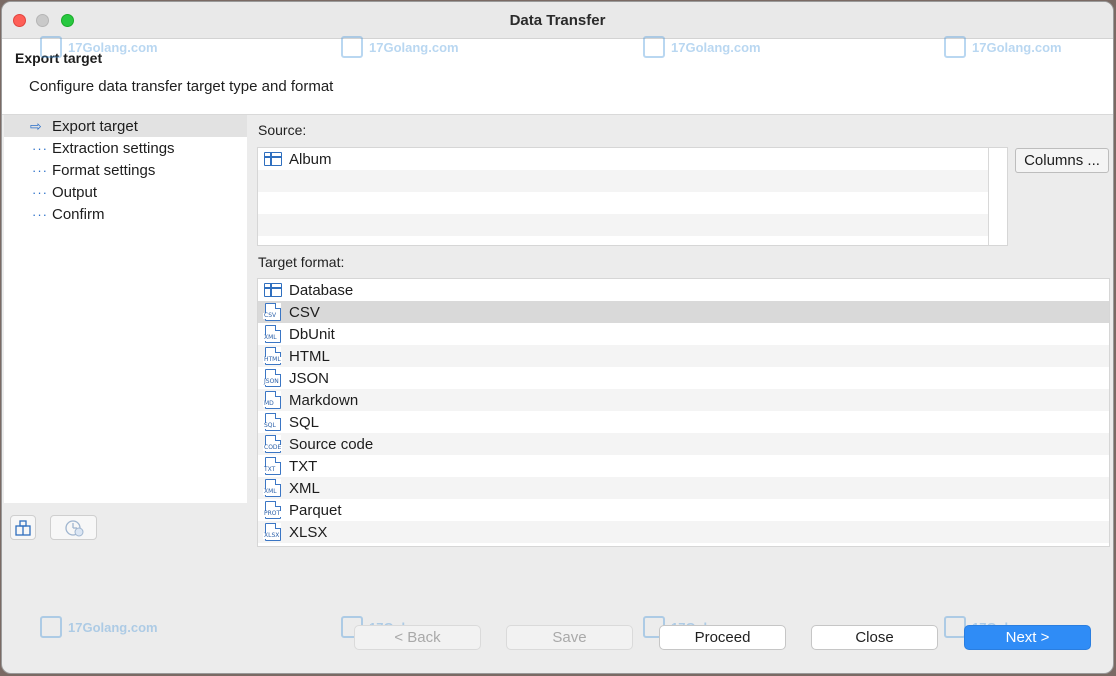 This screenshot has height=676, width=1116. I want to click on proceed-button: Proceed, so click(722, 637).